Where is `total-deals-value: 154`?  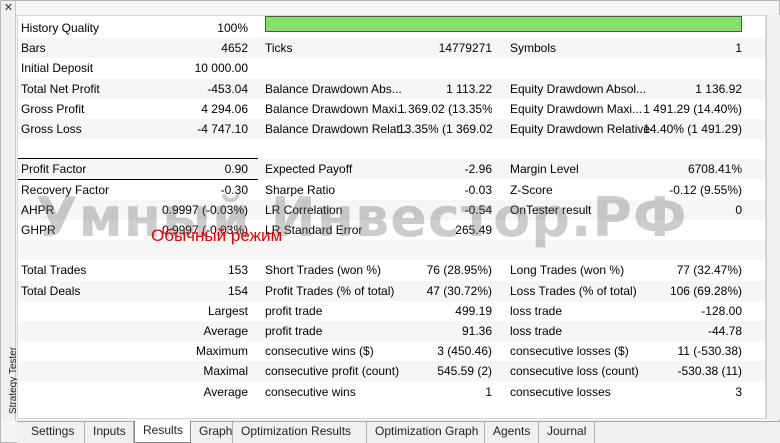 total-deals-value: 154 is located at coordinates (237, 290).